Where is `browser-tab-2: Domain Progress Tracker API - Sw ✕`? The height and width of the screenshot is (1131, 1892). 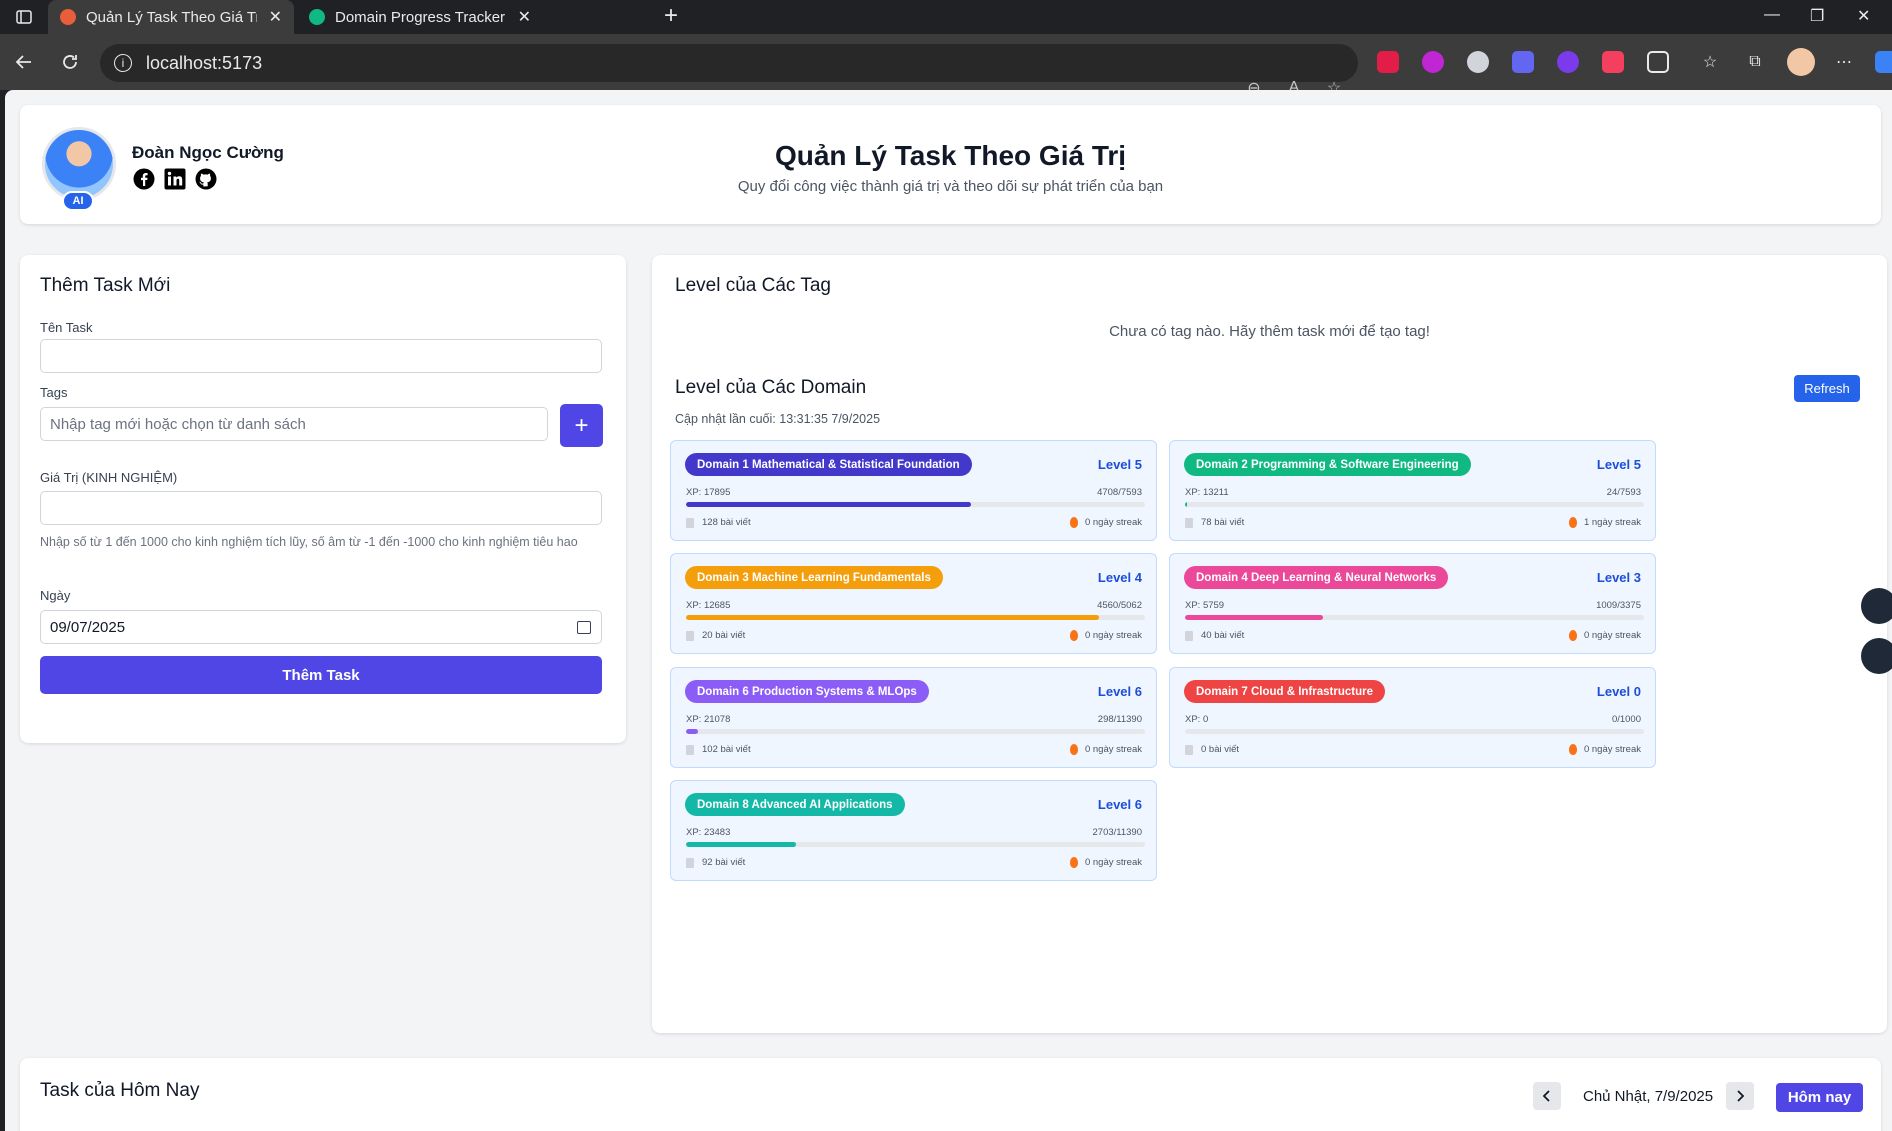 browser-tab-2: Domain Progress Tracker API - Sw ✕ is located at coordinates (420, 17).